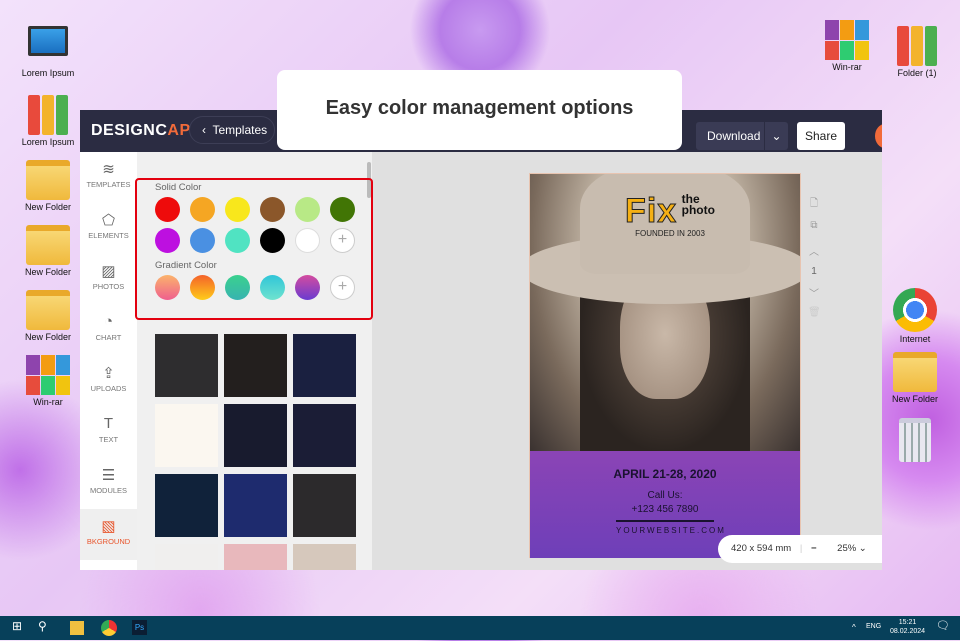 This screenshot has height=641, width=960. Describe the element at coordinates (108, 286) in the screenshot. I see `sidebar-item-label: PHOTOS` at that location.